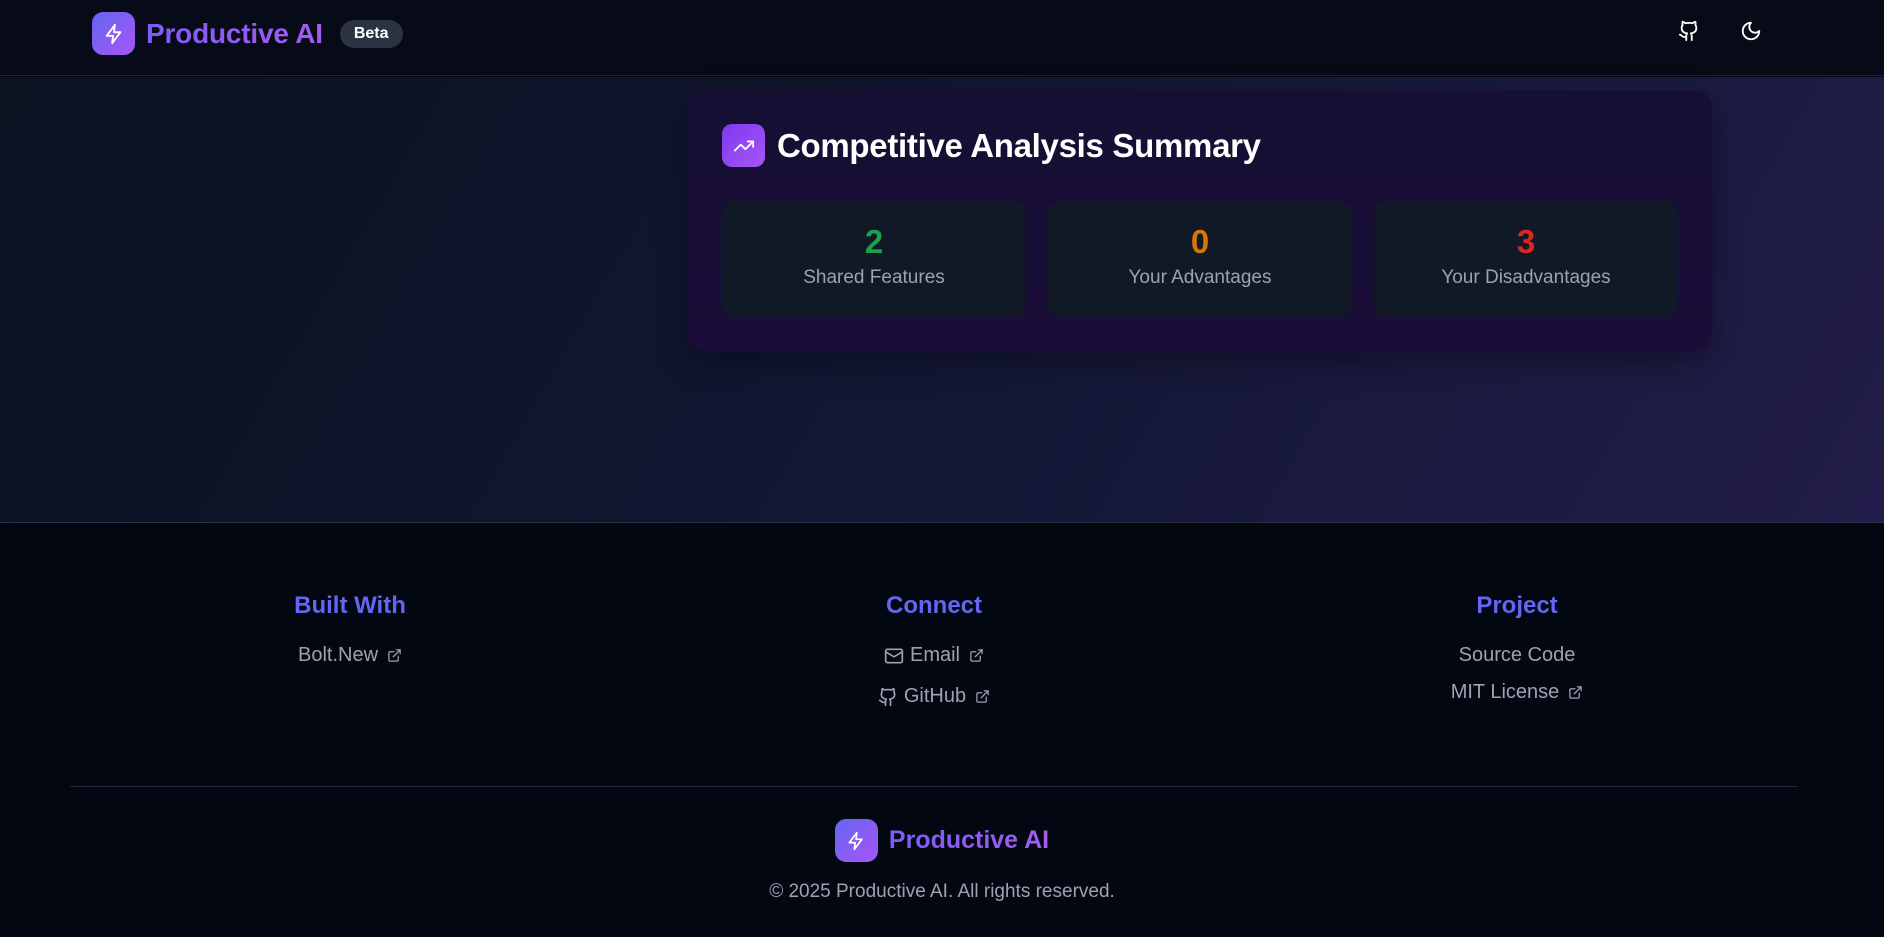 This screenshot has width=1884, height=937. What do you see at coordinates (1526, 277) in the screenshot?
I see `stat-label: Your Disadvantages` at bounding box center [1526, 277].